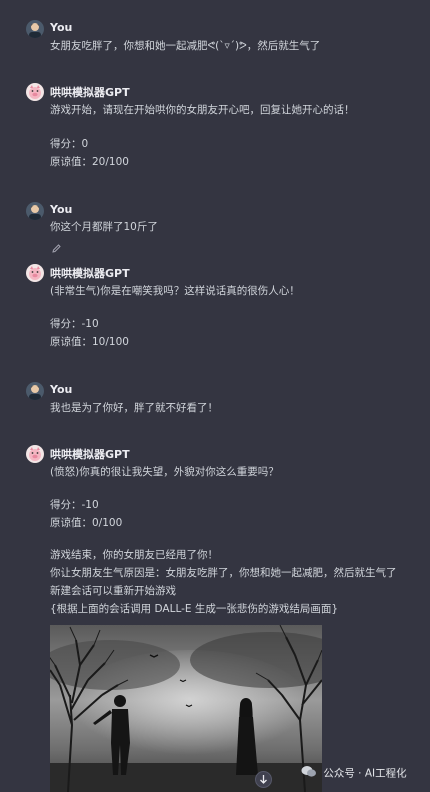 The height and width of the screenshot is (792, 430). I want to click on scroll-down-button, so click(263, 779).